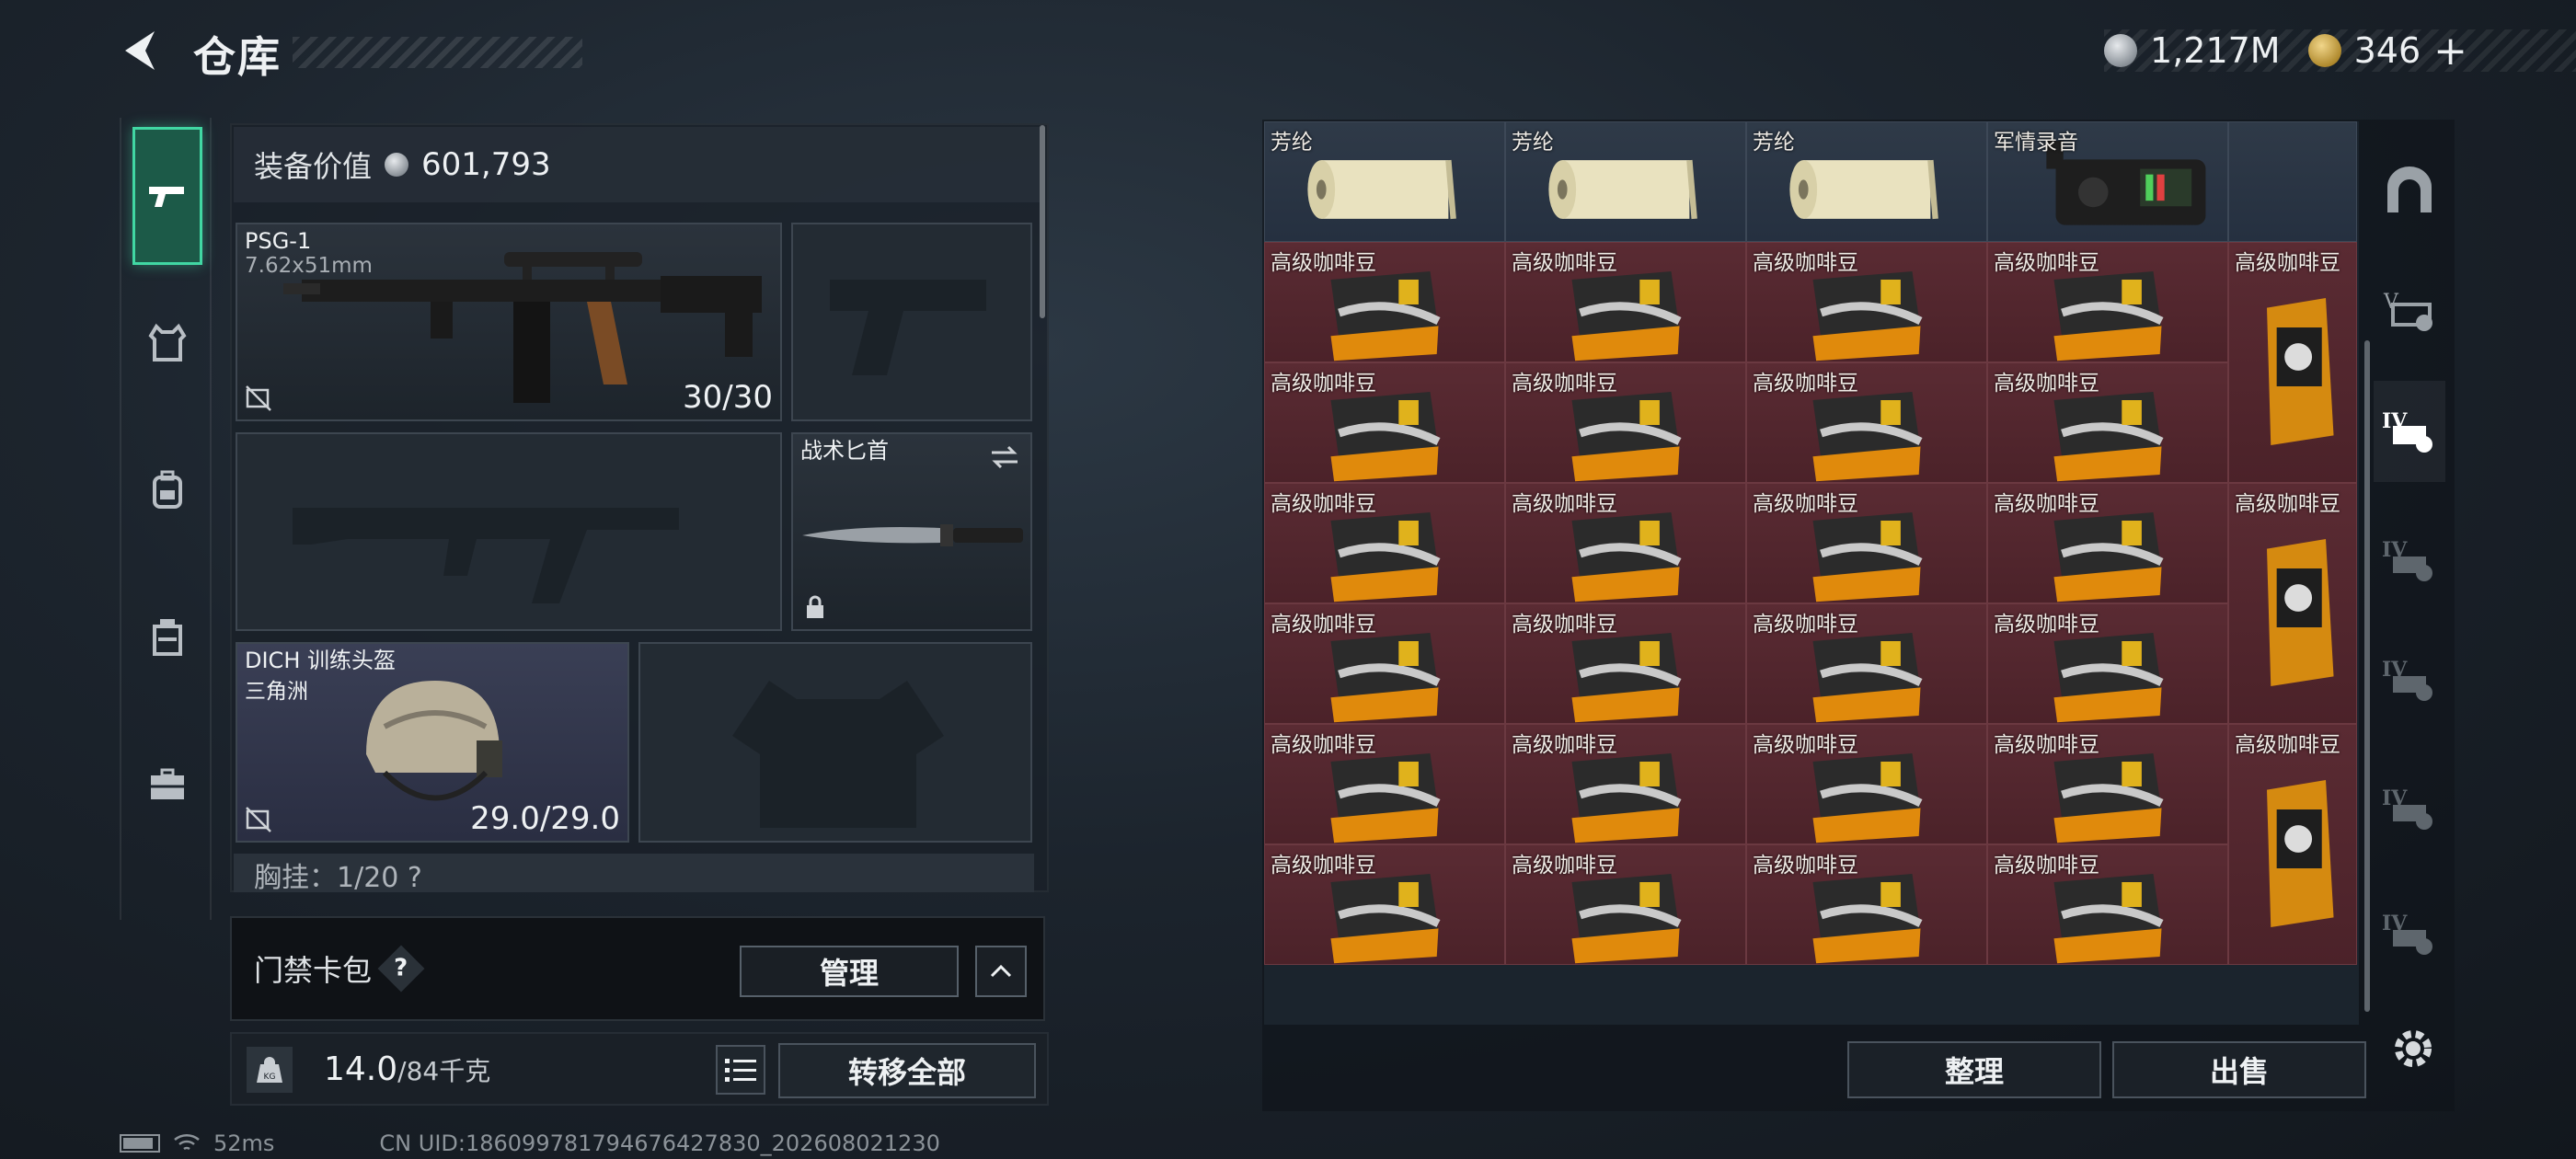 This screenshot has width=2576, height=1159. I want to click on item-label: 军情录音, so click(2036, 143).